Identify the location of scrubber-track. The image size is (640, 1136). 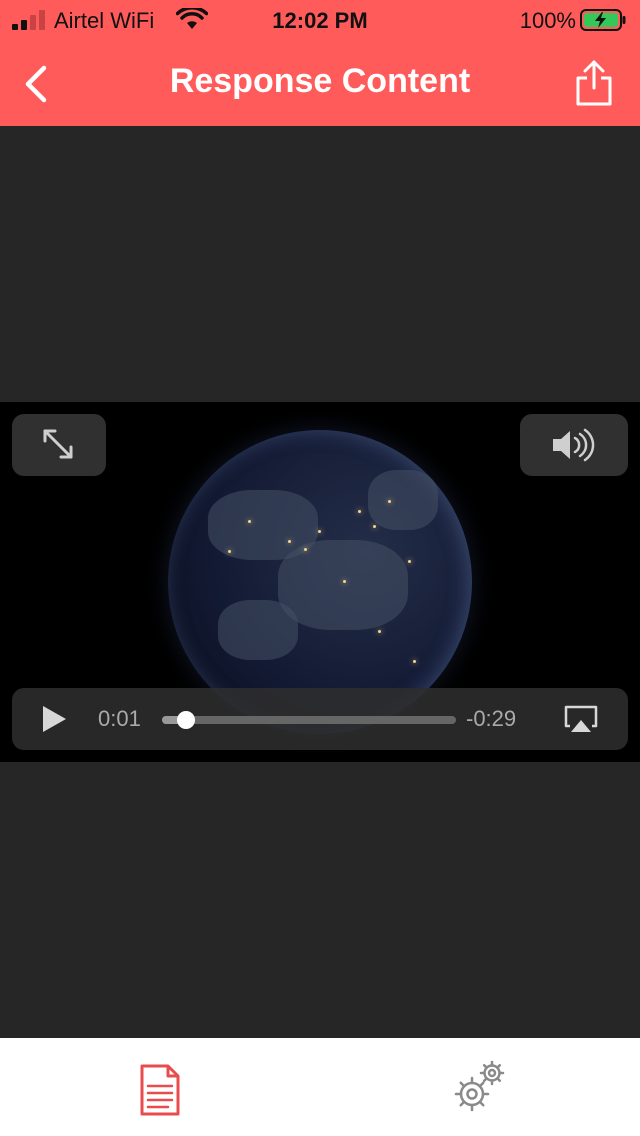
(309, 720).